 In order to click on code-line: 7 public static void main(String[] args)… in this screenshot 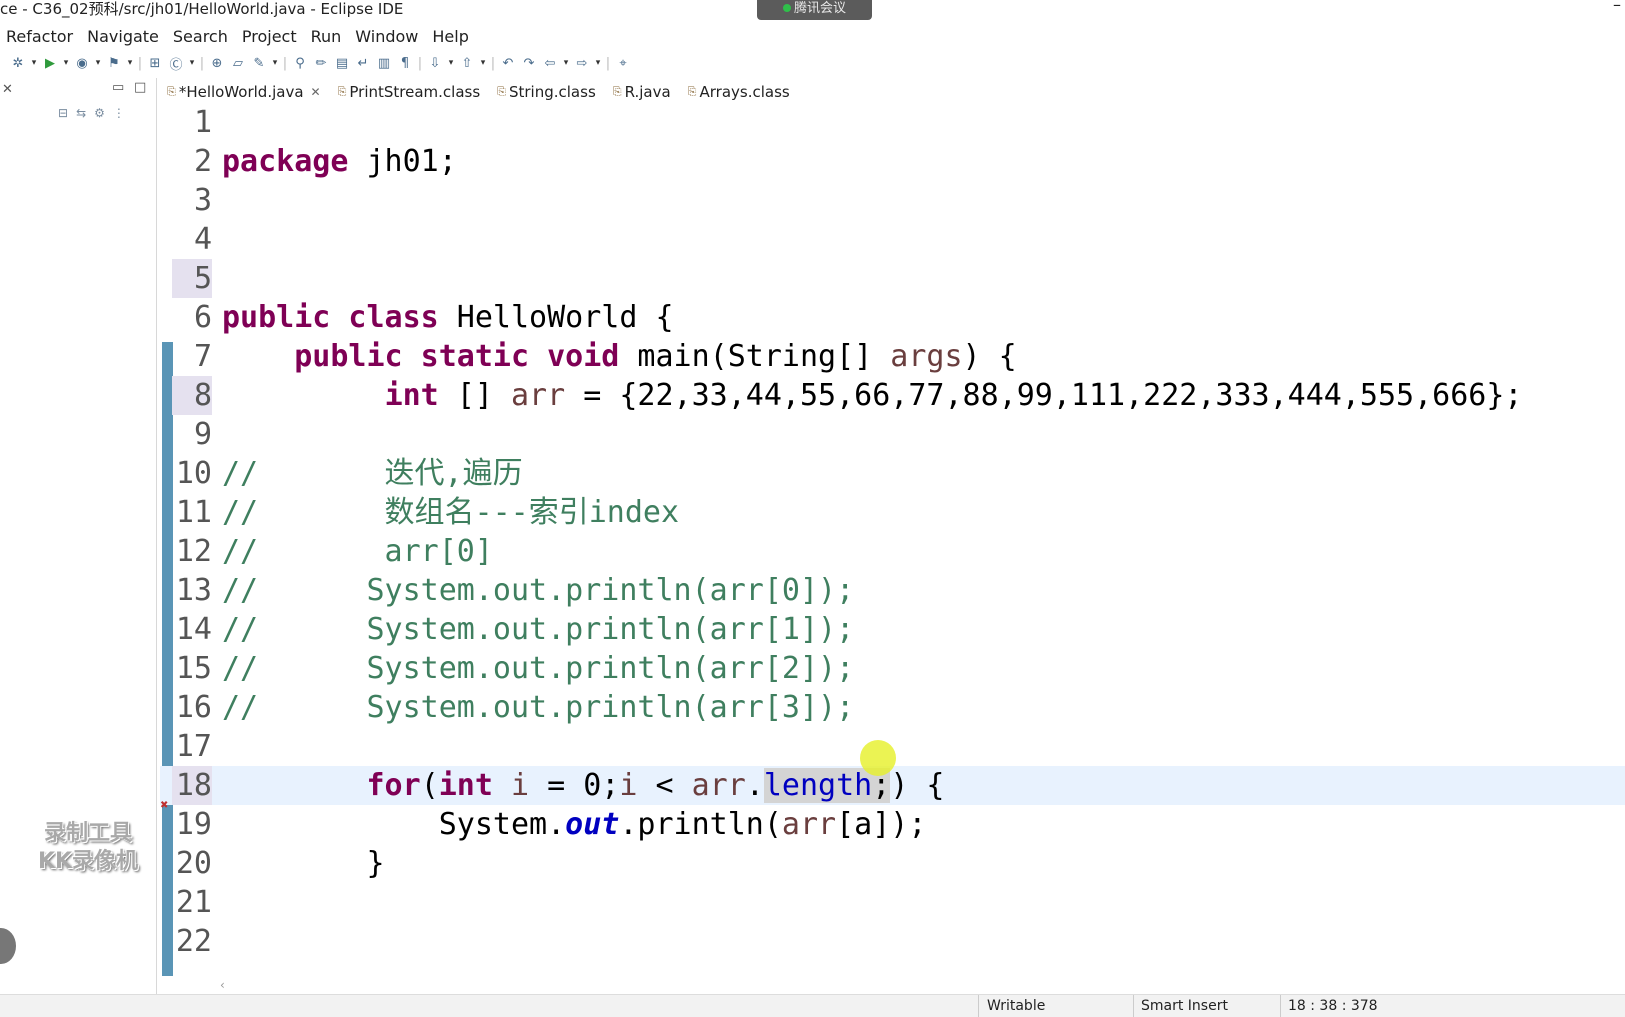, I will do `click(892, 356)`.